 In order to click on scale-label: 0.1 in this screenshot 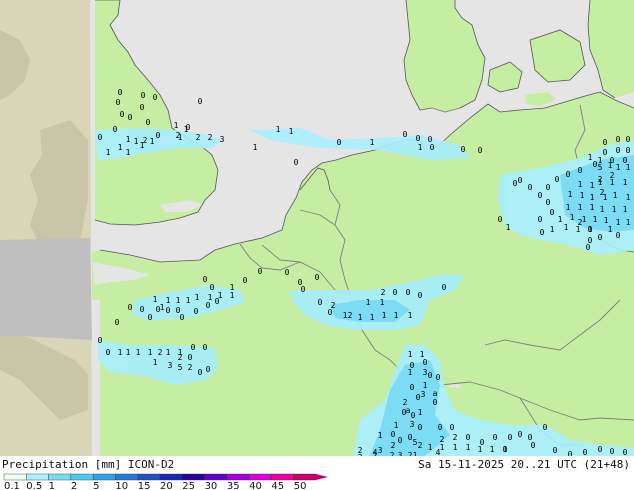, I will do `click(12, 485)`.